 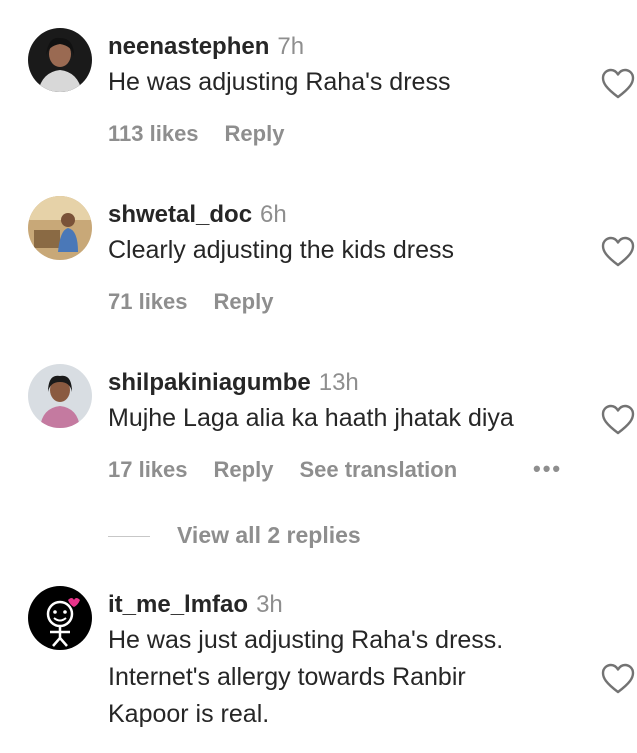 I want to click on comment-actions: 17 likes Reply See translation, so click(x=282, y=470).